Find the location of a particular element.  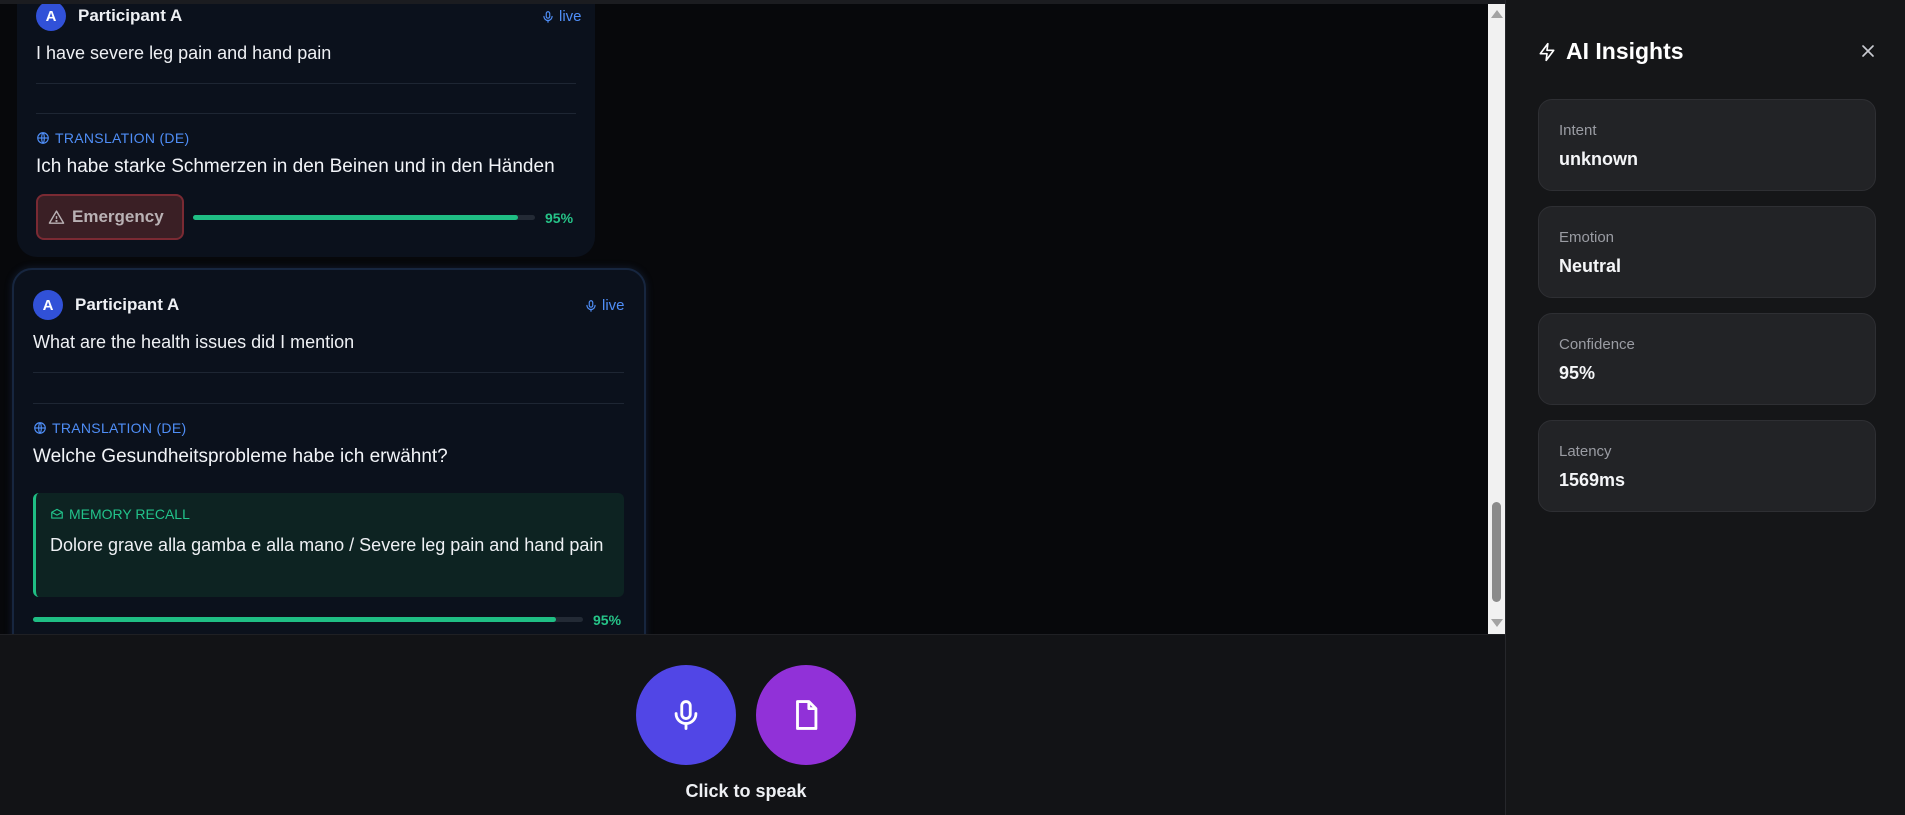

utterance-text: What are the health issues did I mention is located at coordinates (194, 342).